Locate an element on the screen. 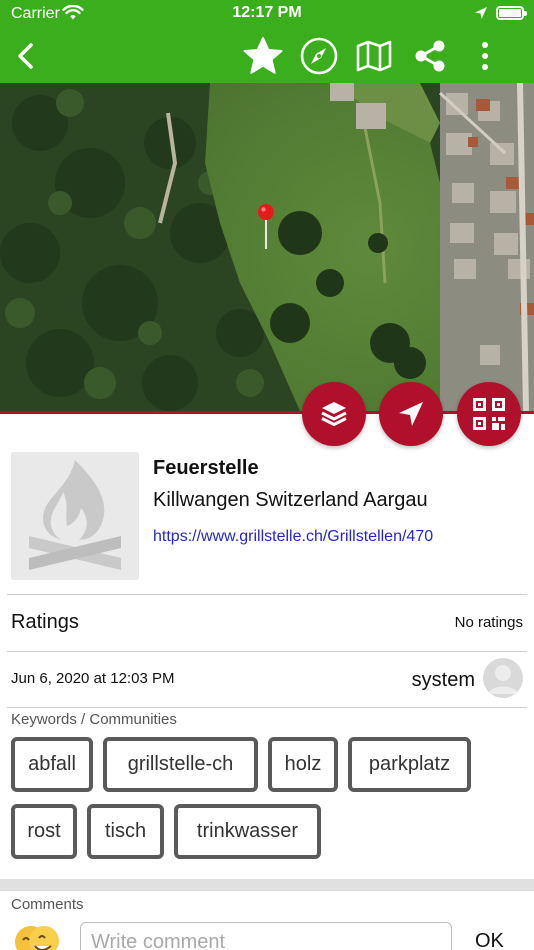  share-button is located at coordinates (430, 56).